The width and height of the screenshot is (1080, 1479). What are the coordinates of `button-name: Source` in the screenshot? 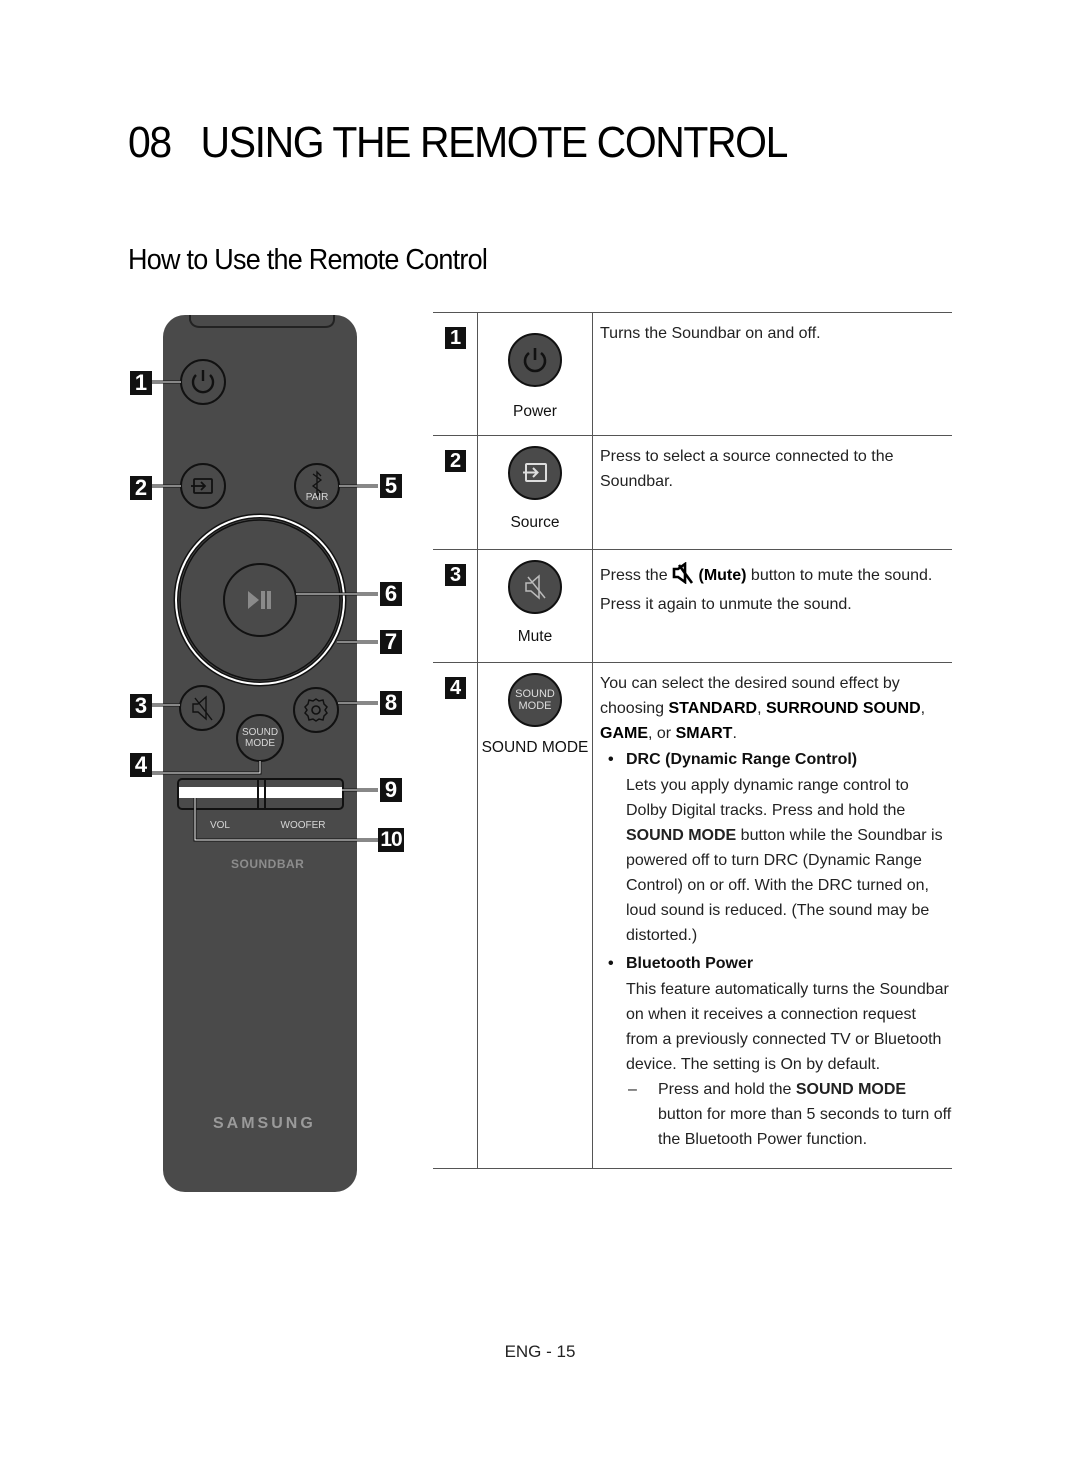 It's located at (535, 522).